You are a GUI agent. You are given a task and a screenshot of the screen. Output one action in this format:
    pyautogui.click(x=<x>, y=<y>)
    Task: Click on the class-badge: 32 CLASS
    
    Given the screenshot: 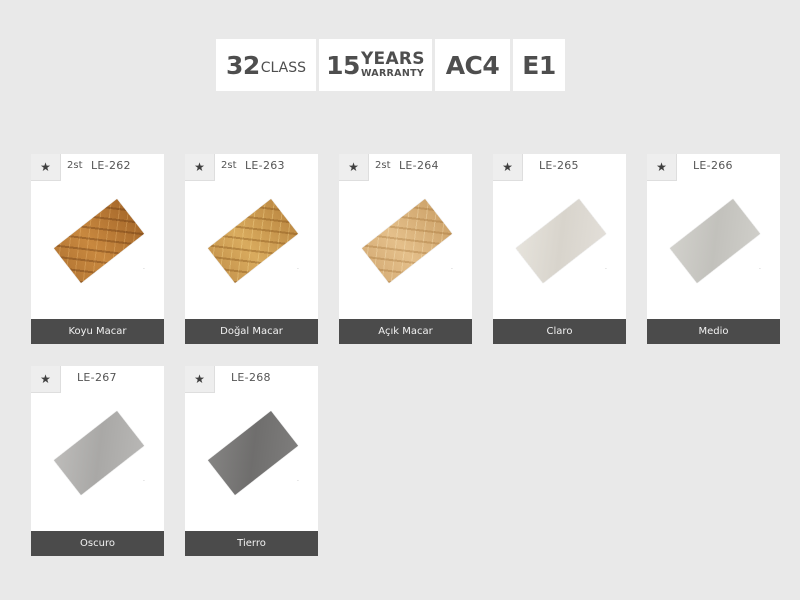 What is the action you would take?
    pyautogui.click(x=266, y=65)
    